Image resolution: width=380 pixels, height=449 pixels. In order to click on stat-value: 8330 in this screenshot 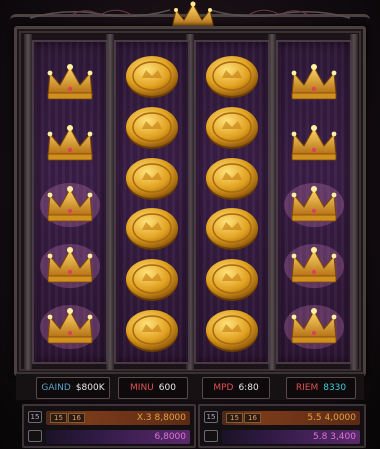, I will do `click(335, 388)`.